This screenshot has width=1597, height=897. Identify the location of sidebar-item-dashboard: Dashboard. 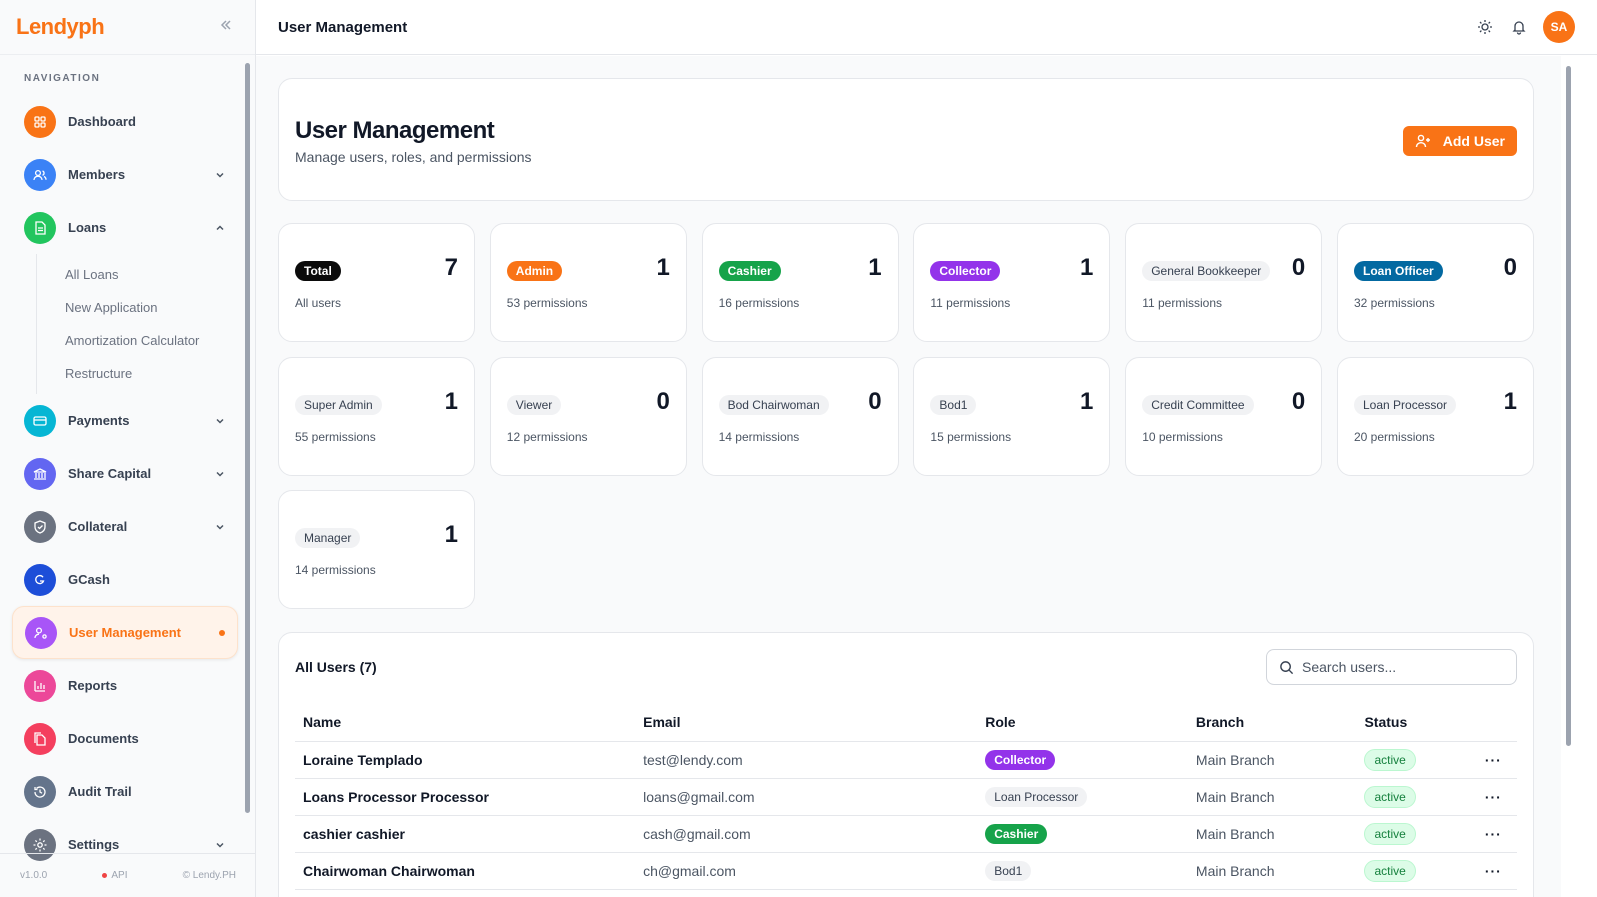
(125, 121).